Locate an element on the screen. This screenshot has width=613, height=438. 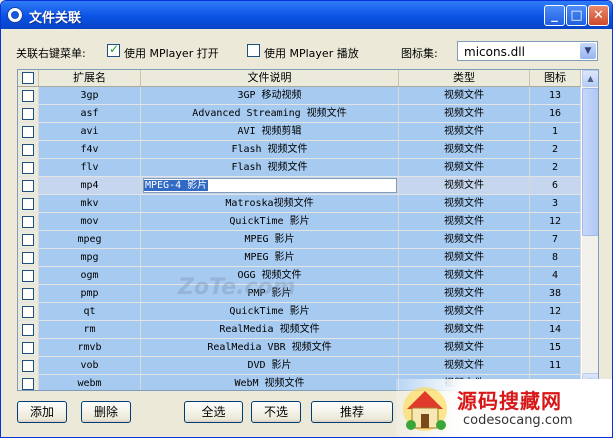
select-none-button: 不选 is located at coordinates (276, 412).